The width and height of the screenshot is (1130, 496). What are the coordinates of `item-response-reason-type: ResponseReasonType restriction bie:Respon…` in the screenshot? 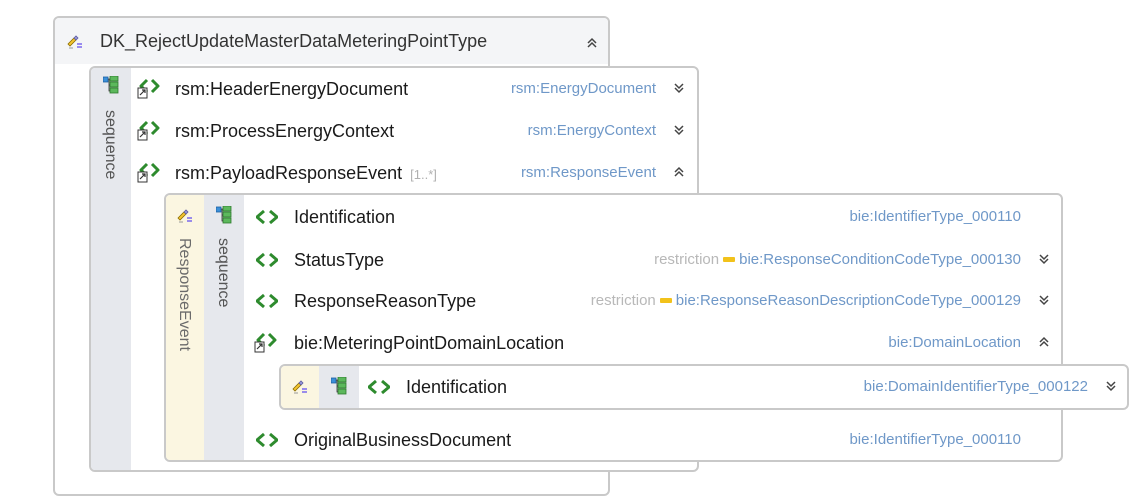 It's located at (652, 301).